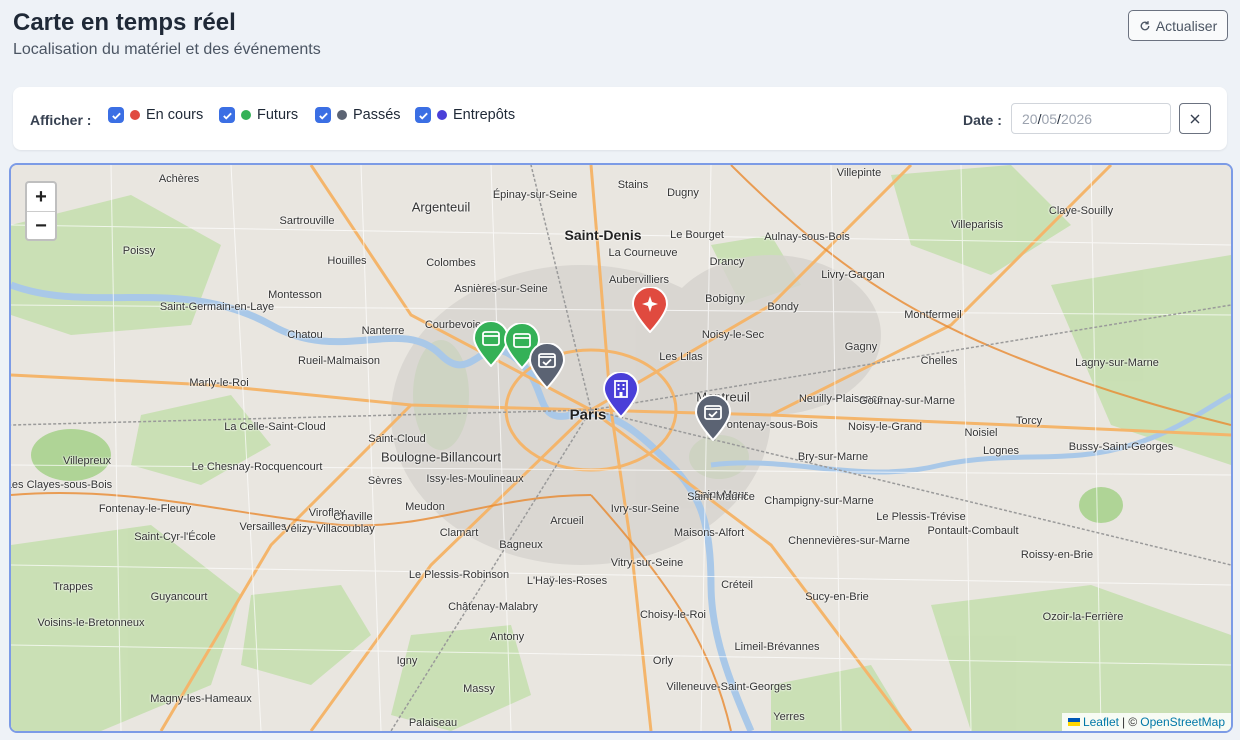  I want to click on refresh-button-label: Actualiser, so click(1186, 25).